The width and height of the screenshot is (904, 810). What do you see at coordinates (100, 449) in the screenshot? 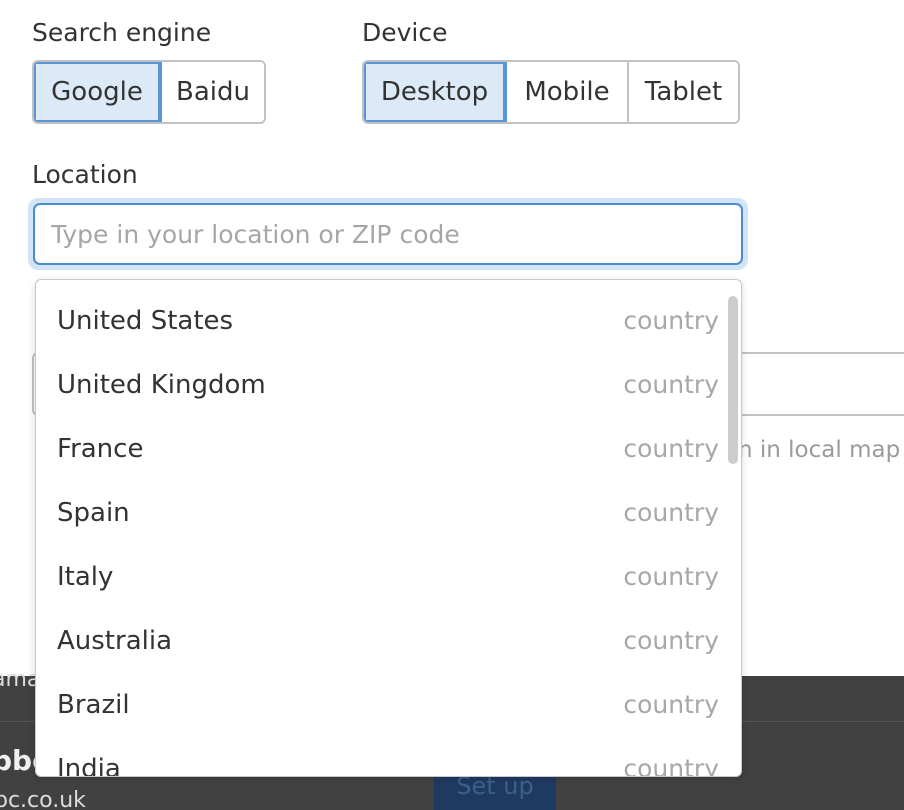
I see `suggestion-name: France` at bounding box center [100, 449].